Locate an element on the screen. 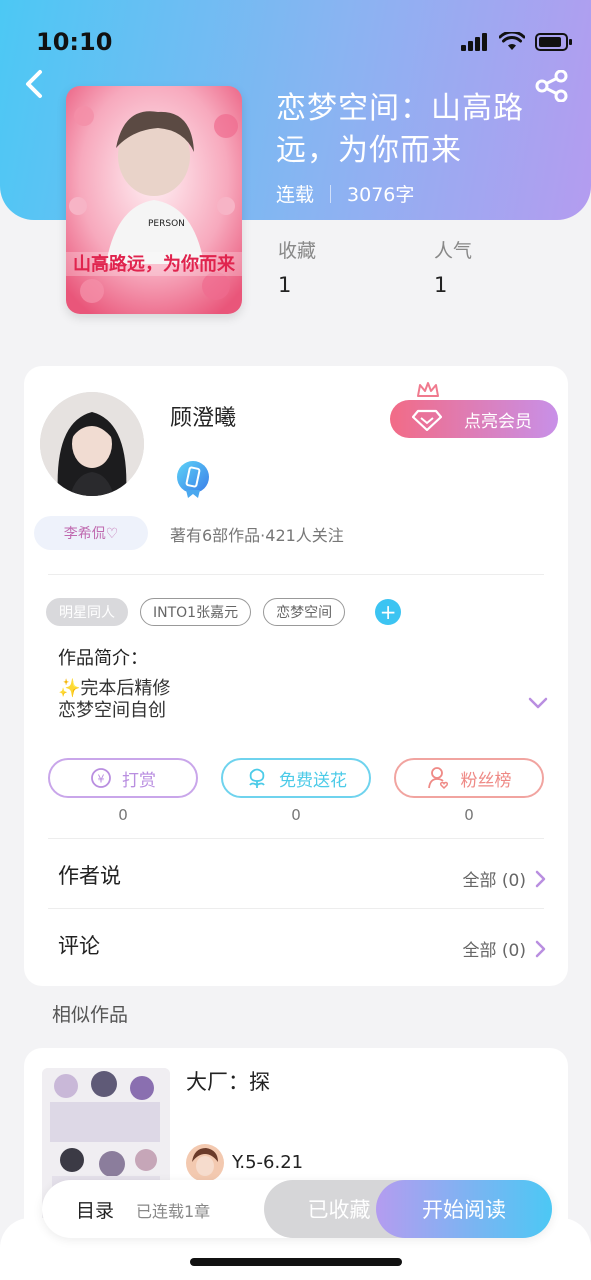  book-cover: PERSON 山高路远，为你而来 is located at coordinates (154, 200).